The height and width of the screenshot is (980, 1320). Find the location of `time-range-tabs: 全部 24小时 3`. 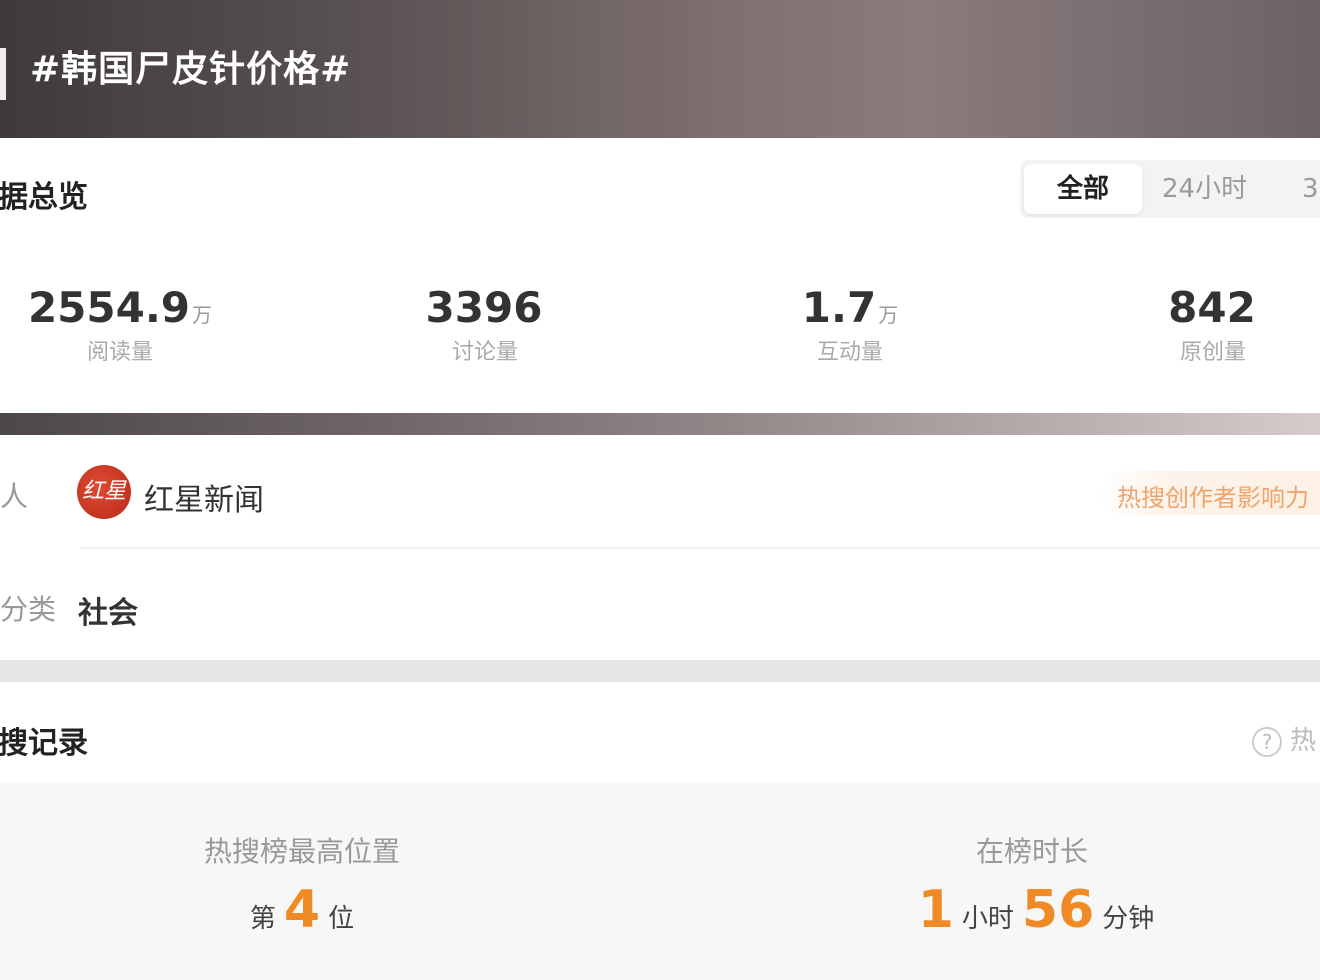

time-range-tabs: 全部 24小时 3 is located at coordinates (1170, 189).